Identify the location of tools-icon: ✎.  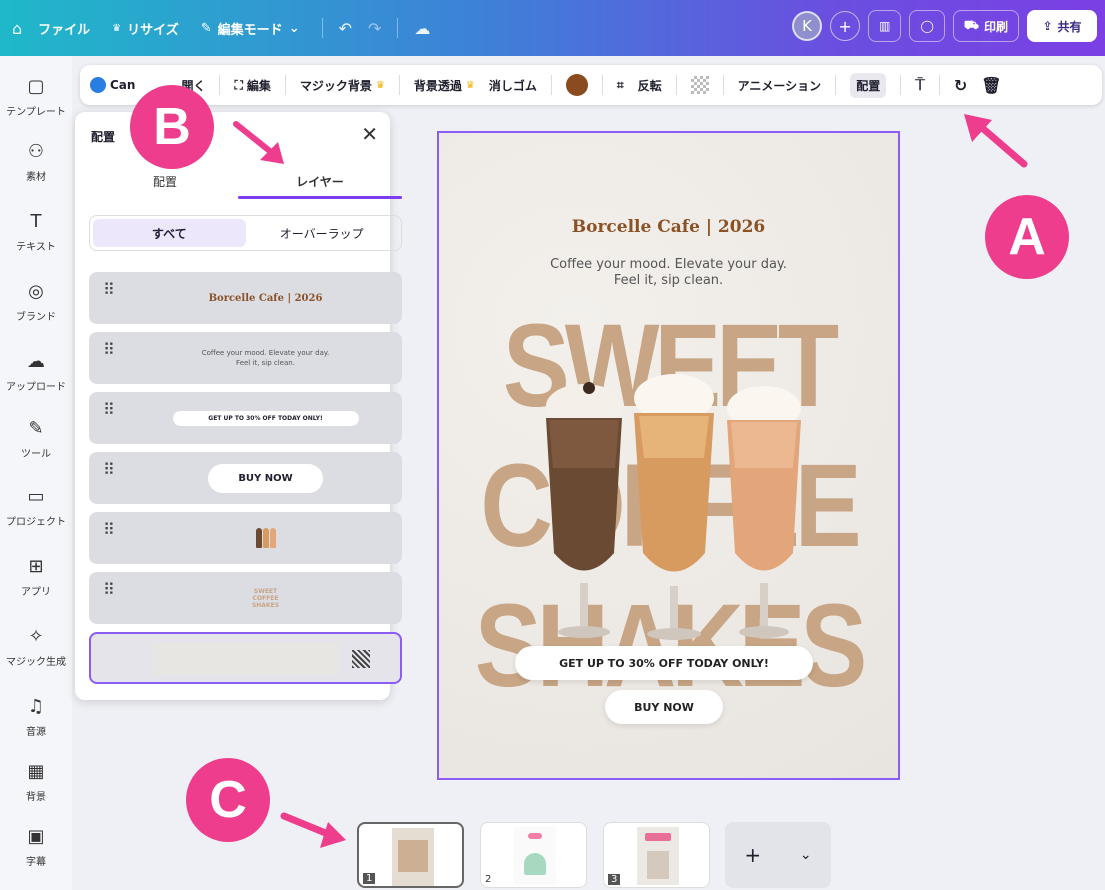
(36, 428).